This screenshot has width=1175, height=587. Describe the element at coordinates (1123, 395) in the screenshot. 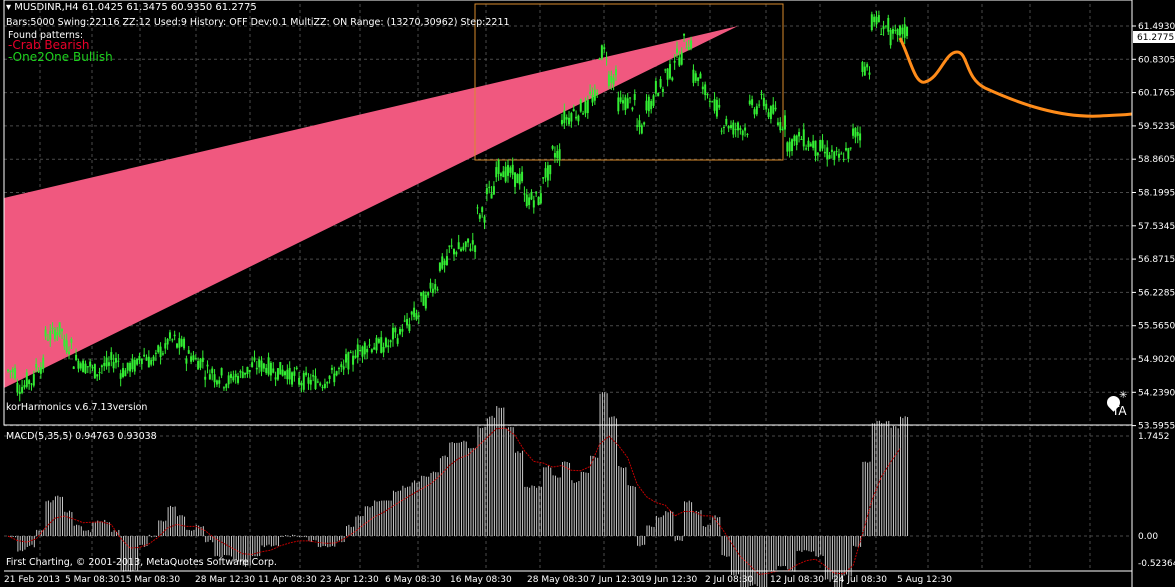

I see `spark-icon: ✳` at that location.